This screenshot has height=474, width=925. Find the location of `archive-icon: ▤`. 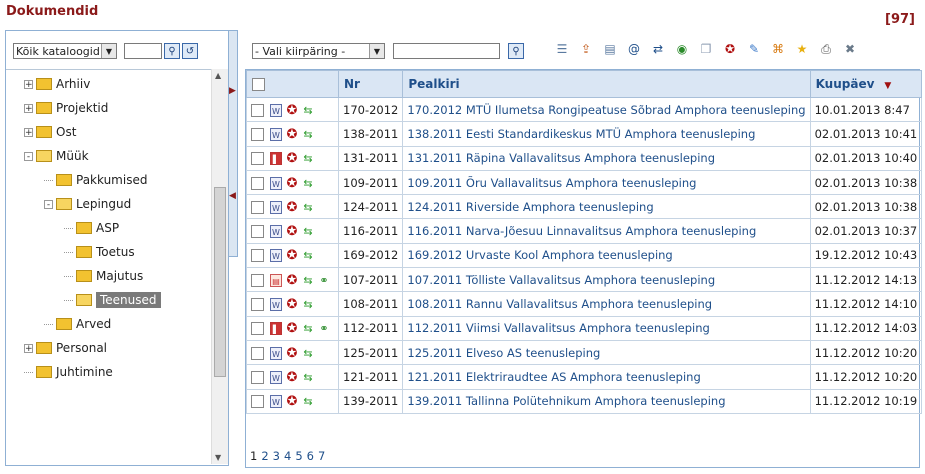

archive-icon: ▤ is located at coordinates (610, 49).